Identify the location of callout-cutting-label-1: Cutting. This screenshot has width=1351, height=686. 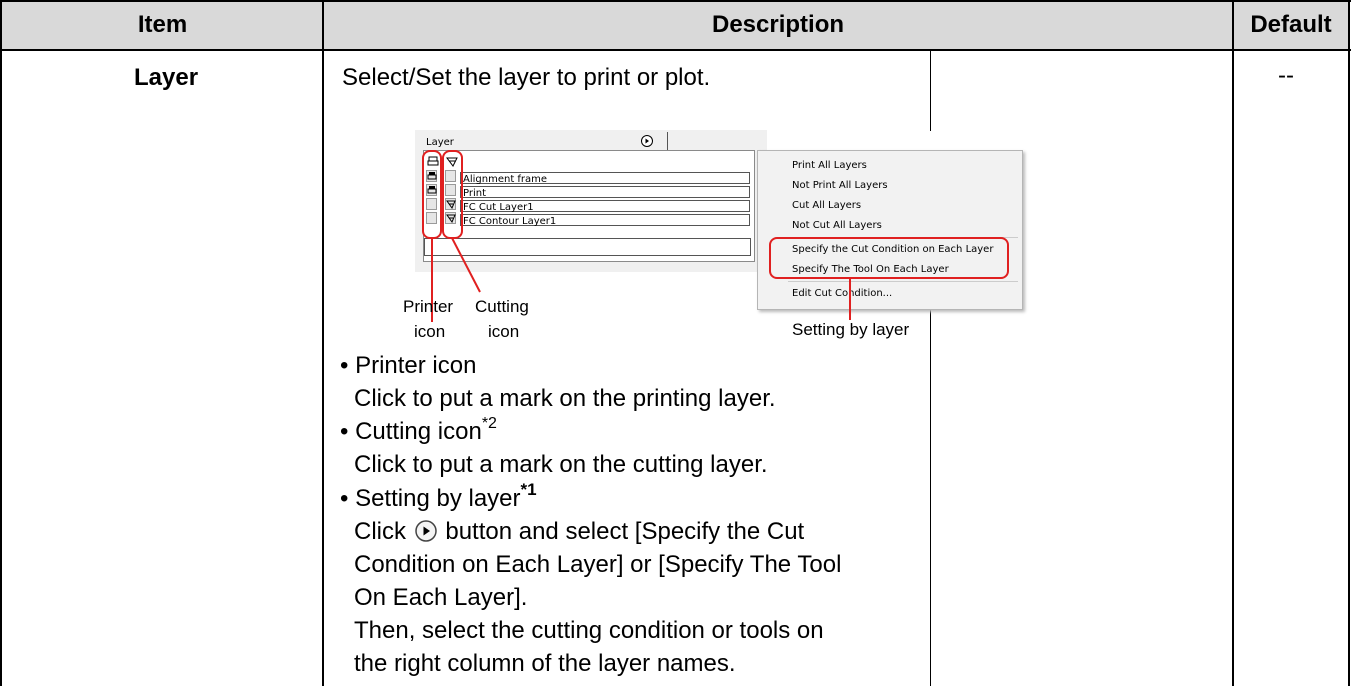
(502, 306).